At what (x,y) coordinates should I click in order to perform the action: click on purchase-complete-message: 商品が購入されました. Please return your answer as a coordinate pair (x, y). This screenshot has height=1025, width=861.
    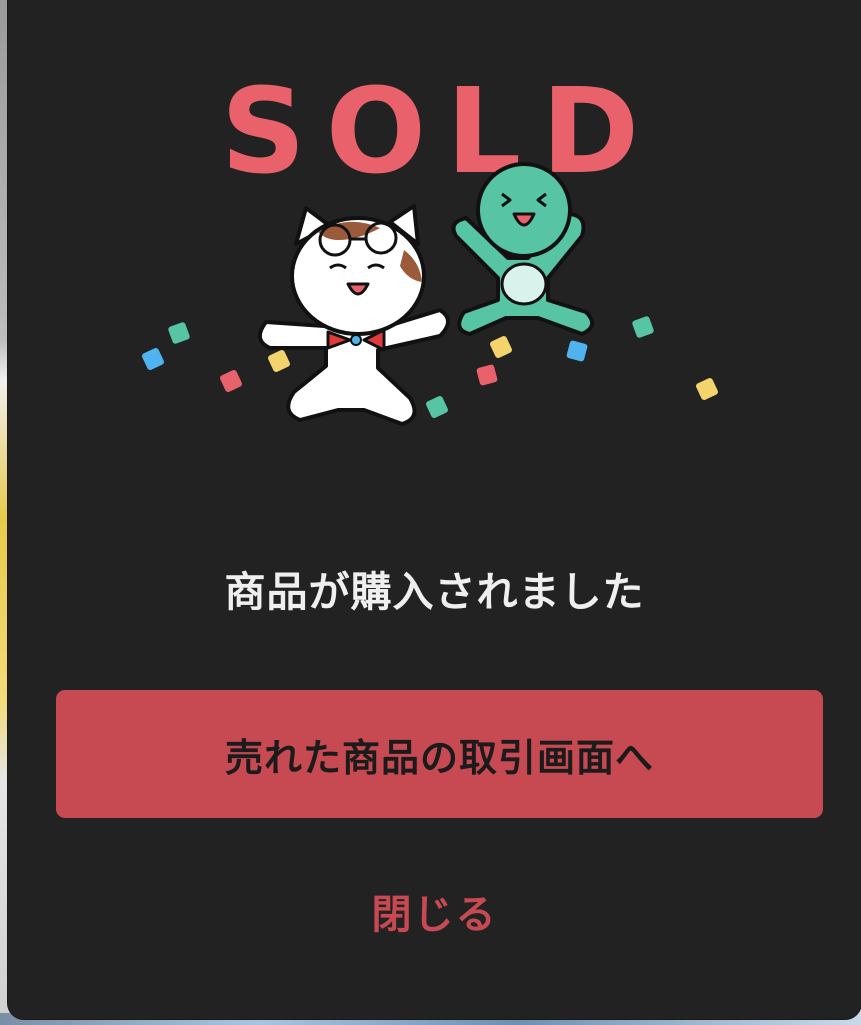
    Looking at the image, I should click on (434, 592).